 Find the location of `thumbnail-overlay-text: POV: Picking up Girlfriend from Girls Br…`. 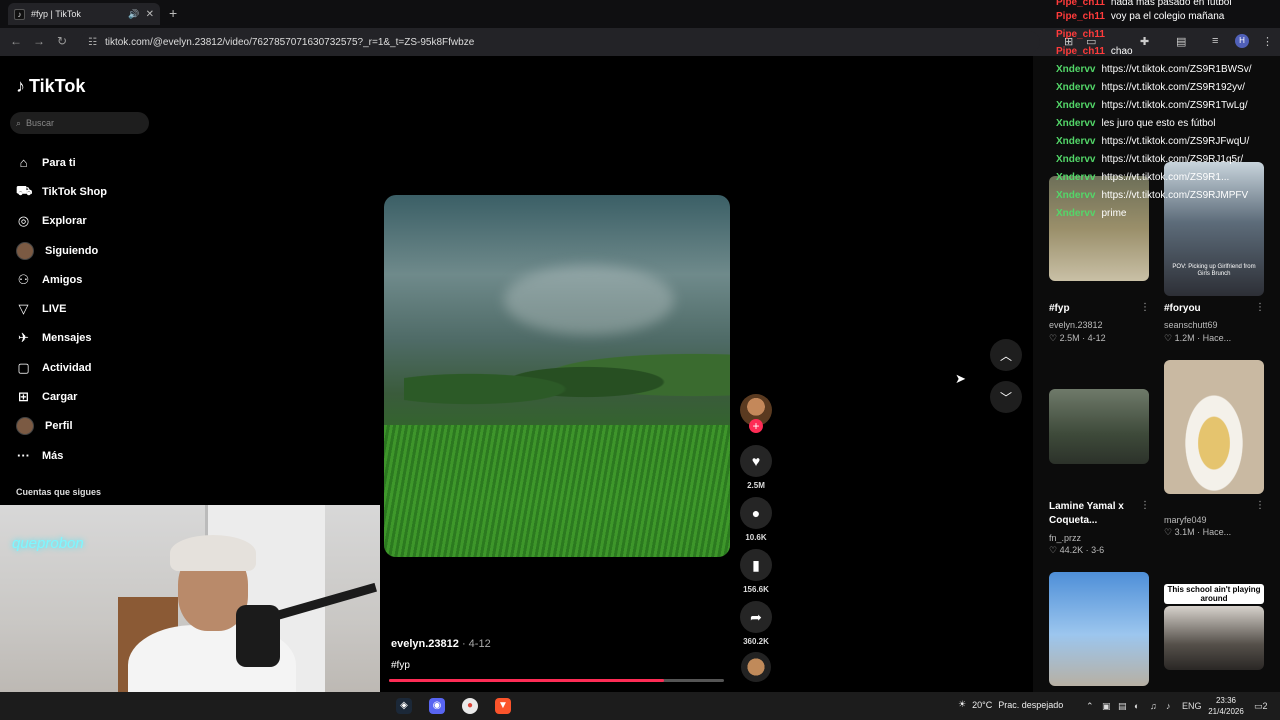

thumbnail-overlay-text: POV: Picking up Girlfriend from Girls Br… is located at coordinates (1214, 270).